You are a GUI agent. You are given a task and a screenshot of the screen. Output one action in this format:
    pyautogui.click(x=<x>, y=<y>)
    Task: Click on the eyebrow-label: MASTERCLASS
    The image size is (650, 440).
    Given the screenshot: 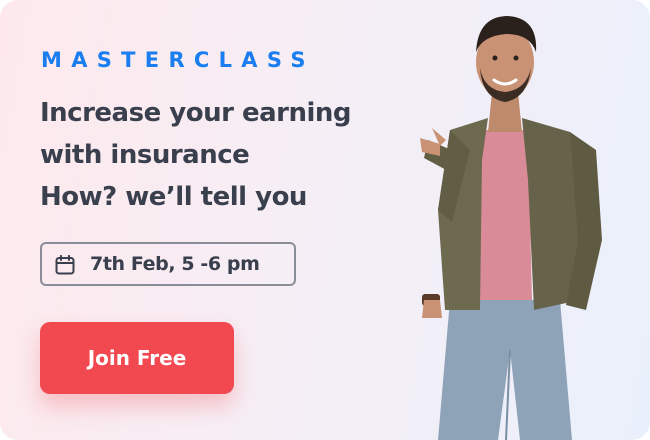 What is the action you would take?
    pyautogui.click(x=178, y=60)
    